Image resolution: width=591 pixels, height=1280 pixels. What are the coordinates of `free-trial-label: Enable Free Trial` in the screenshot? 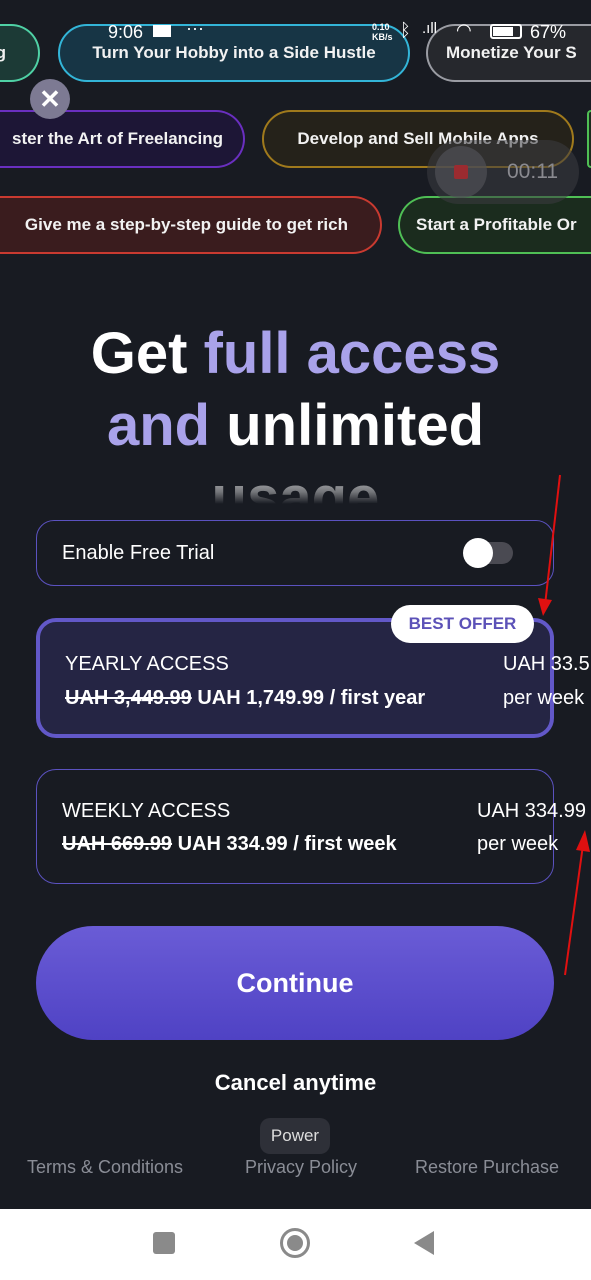 It's located at (138, 552).